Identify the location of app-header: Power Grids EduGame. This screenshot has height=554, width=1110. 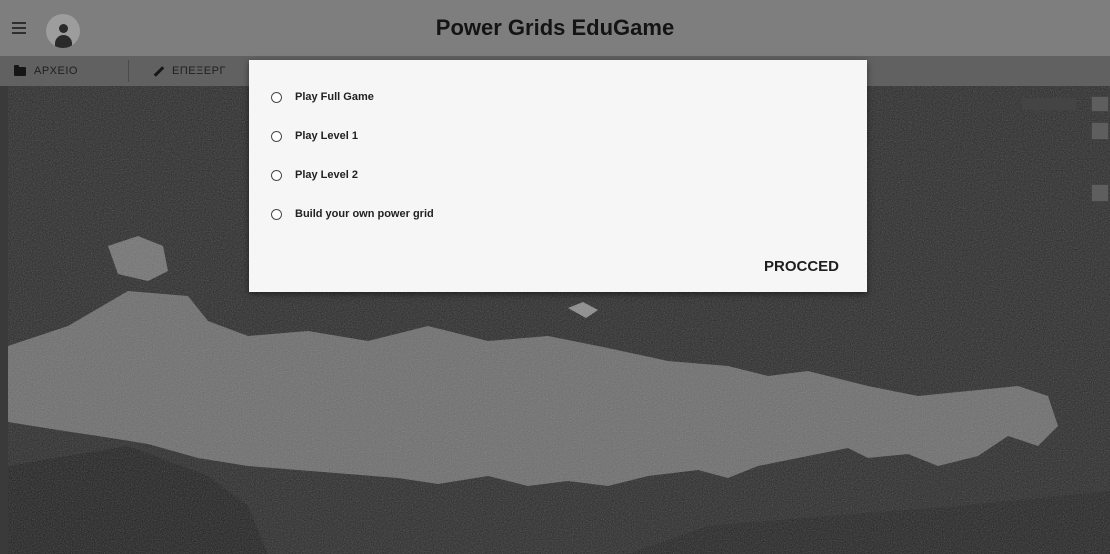
(555, 28).